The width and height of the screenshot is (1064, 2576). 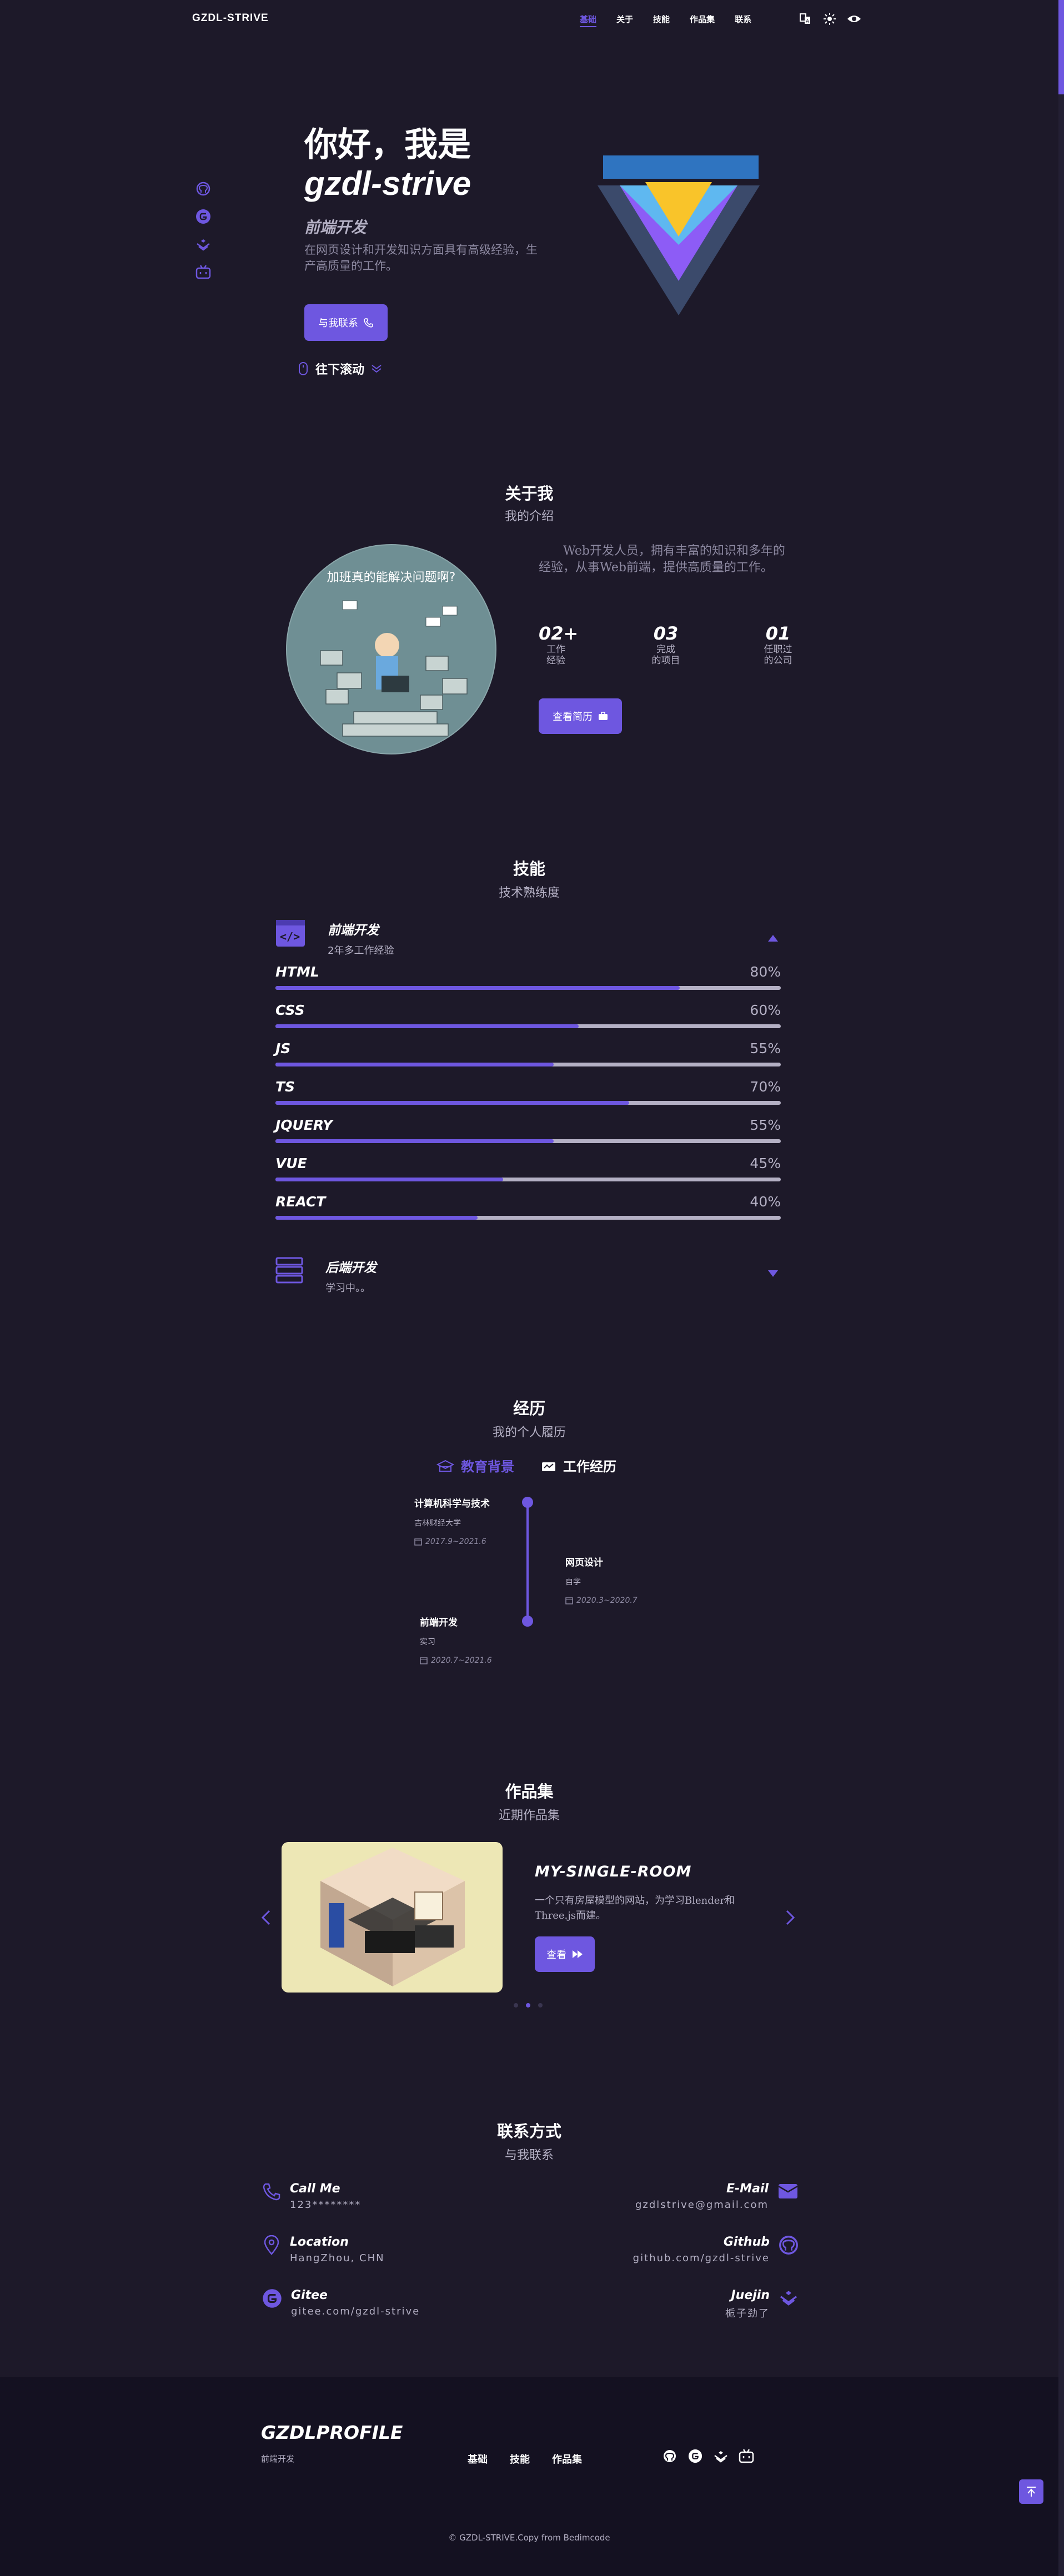 I want to click on timeline-item-1: 计算机科学与技术 吉林财经大学 2017.9~2021.6, so click(x=452, y=1521).